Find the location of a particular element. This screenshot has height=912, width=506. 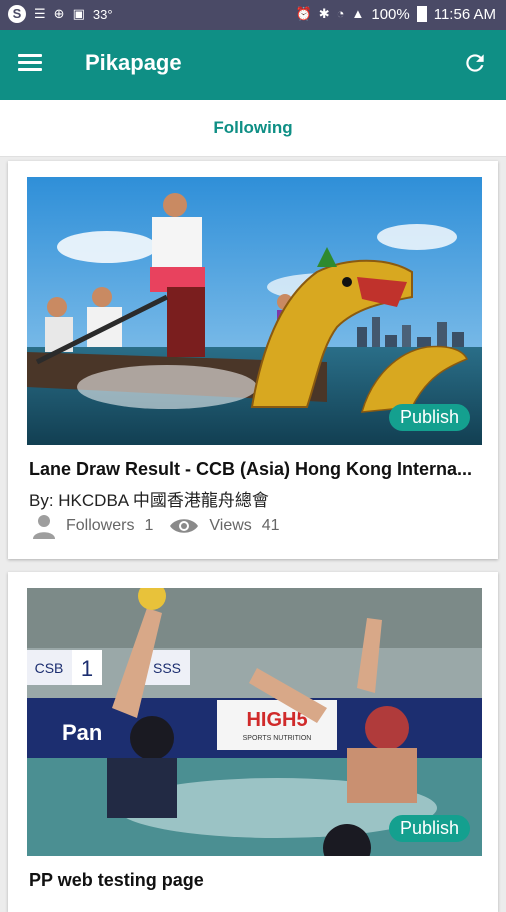

alarm-icon: ⏰ is located at coordinates (303, 13).